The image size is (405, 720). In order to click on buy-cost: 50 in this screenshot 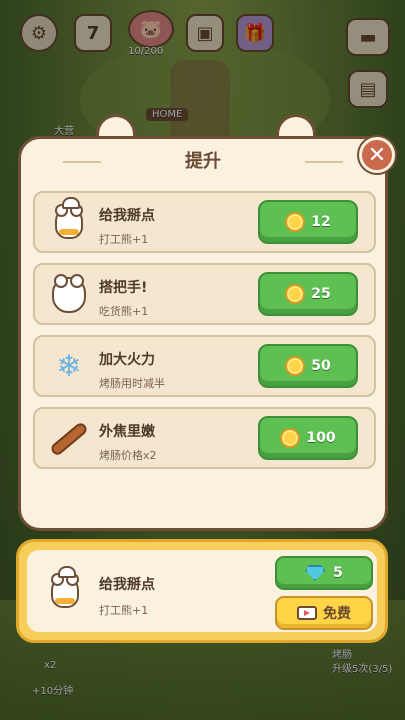, I will do `click(321, 366)`.